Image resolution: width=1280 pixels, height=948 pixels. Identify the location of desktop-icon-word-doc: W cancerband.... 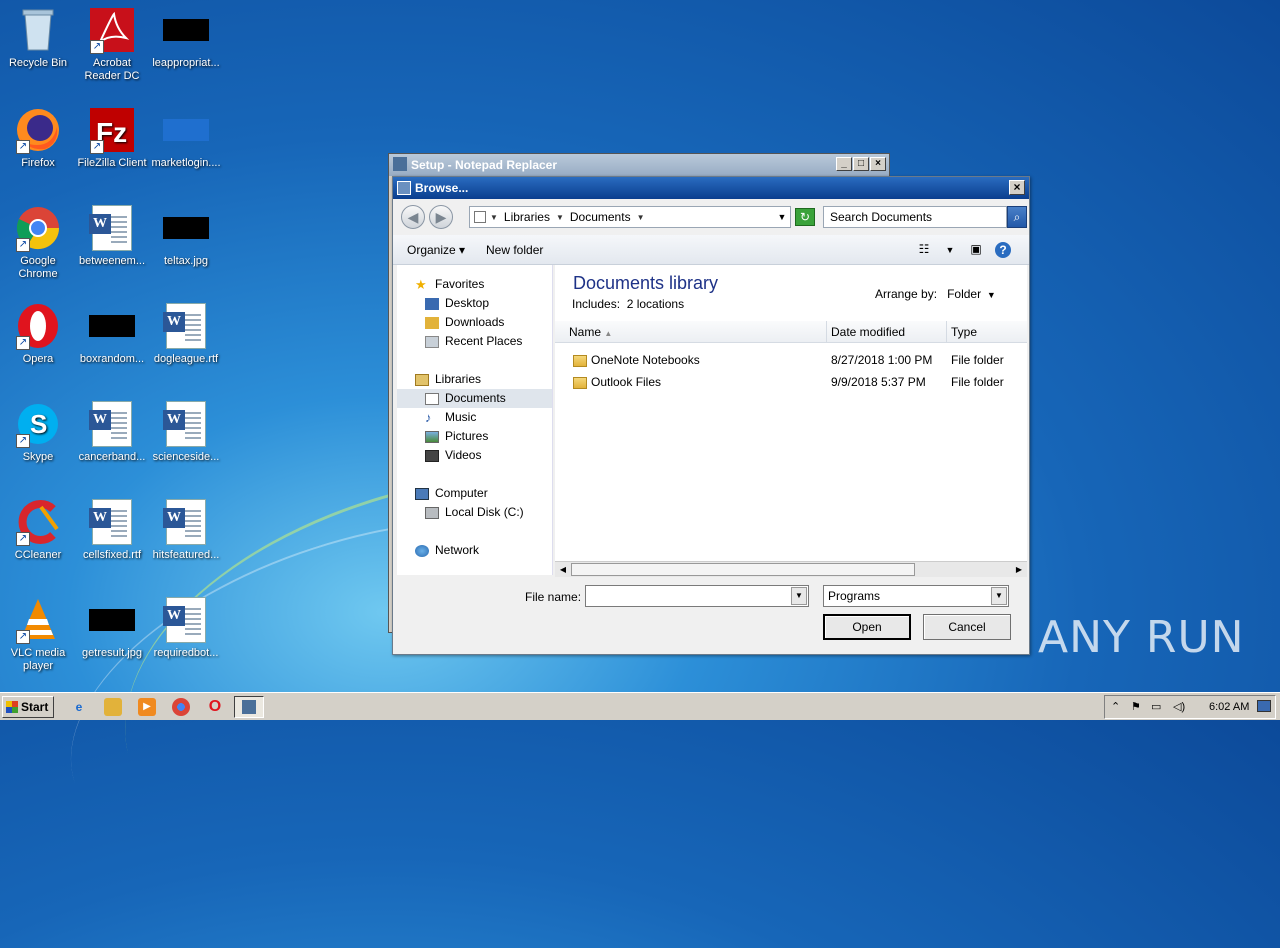
(112, 432).